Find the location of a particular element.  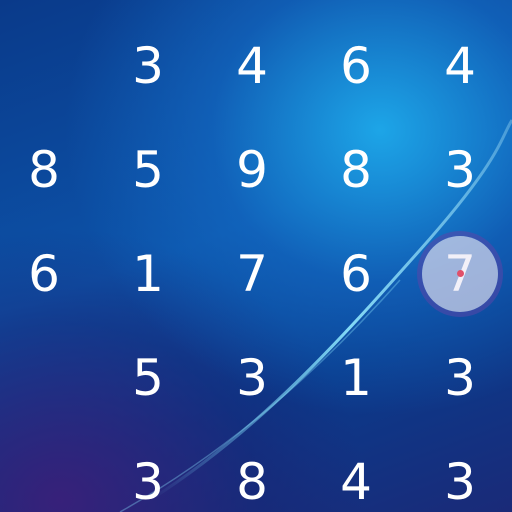

grid-cell: 7 is located at coordinates (252, 274).